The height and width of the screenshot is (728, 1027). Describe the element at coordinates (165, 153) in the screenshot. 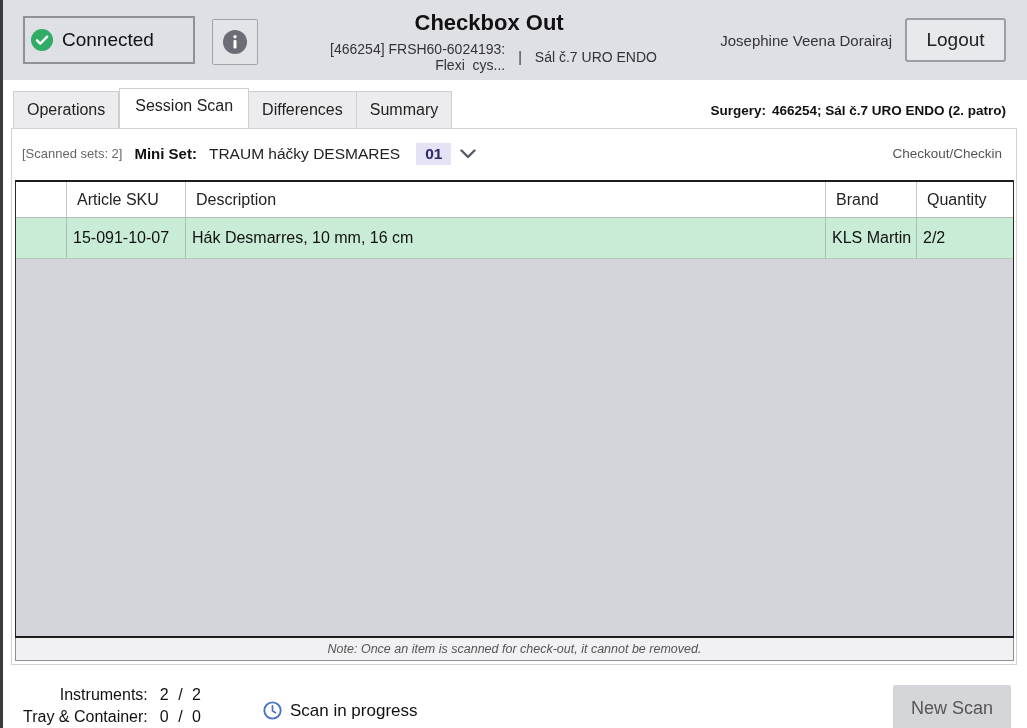

I see `mini-set-label: Mini Set:` at that location.